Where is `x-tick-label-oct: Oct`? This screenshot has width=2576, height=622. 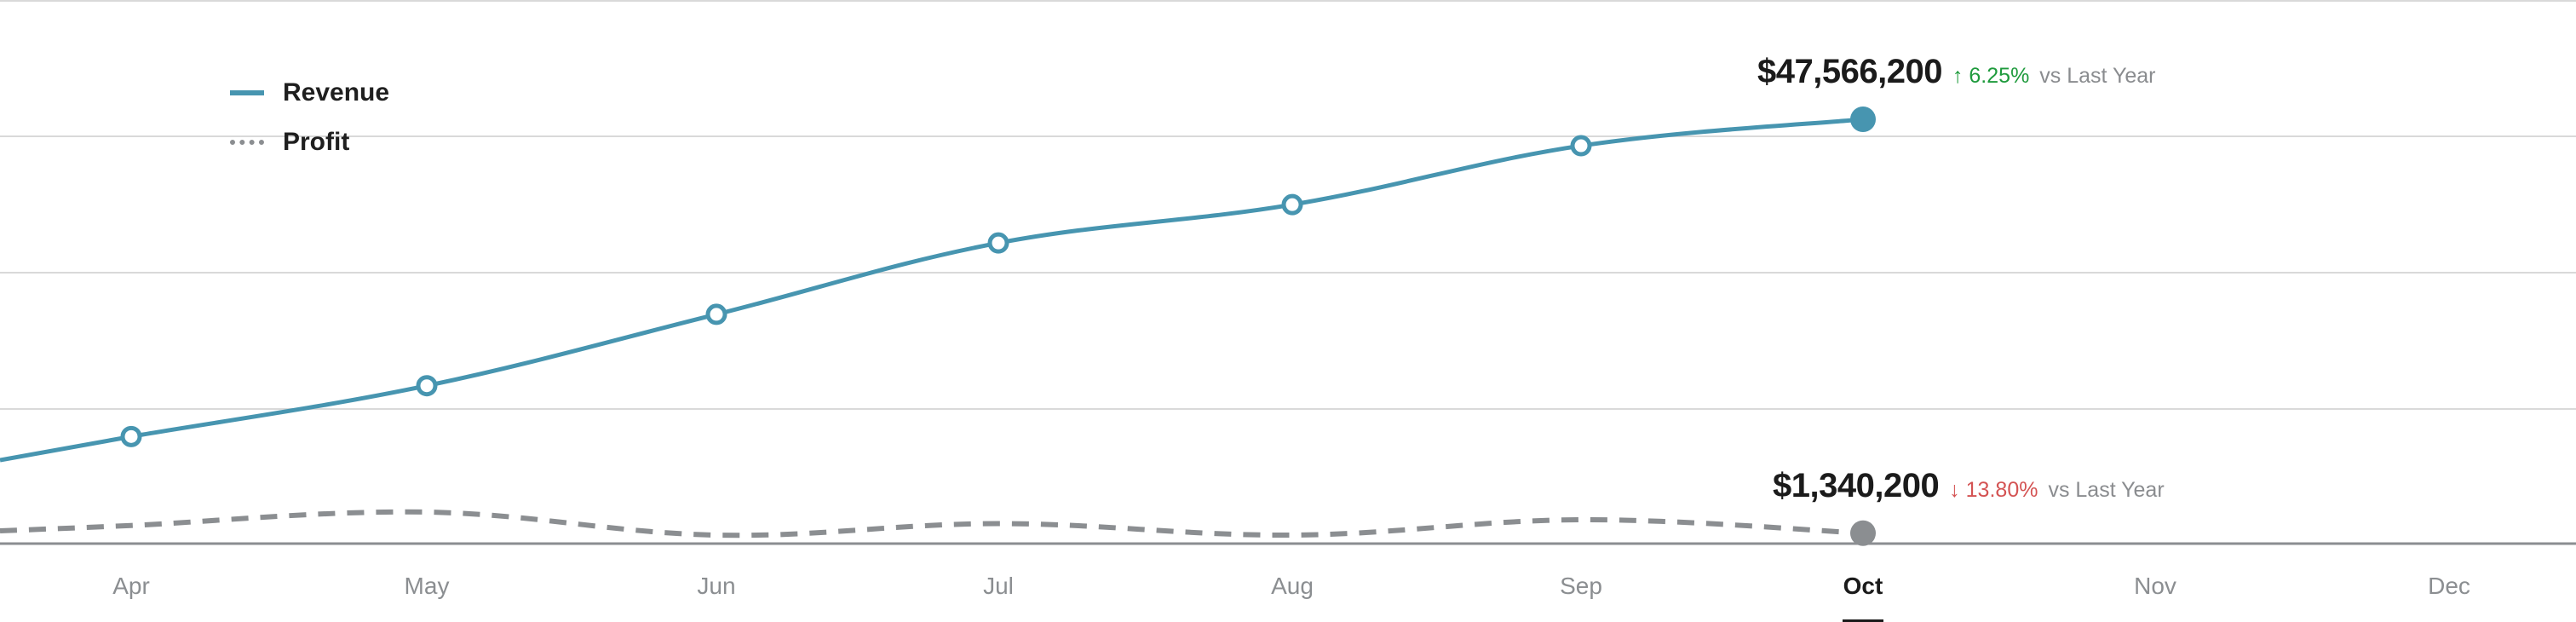 x-tick-label-oct: Oct is located at coordinates (1863, 586).